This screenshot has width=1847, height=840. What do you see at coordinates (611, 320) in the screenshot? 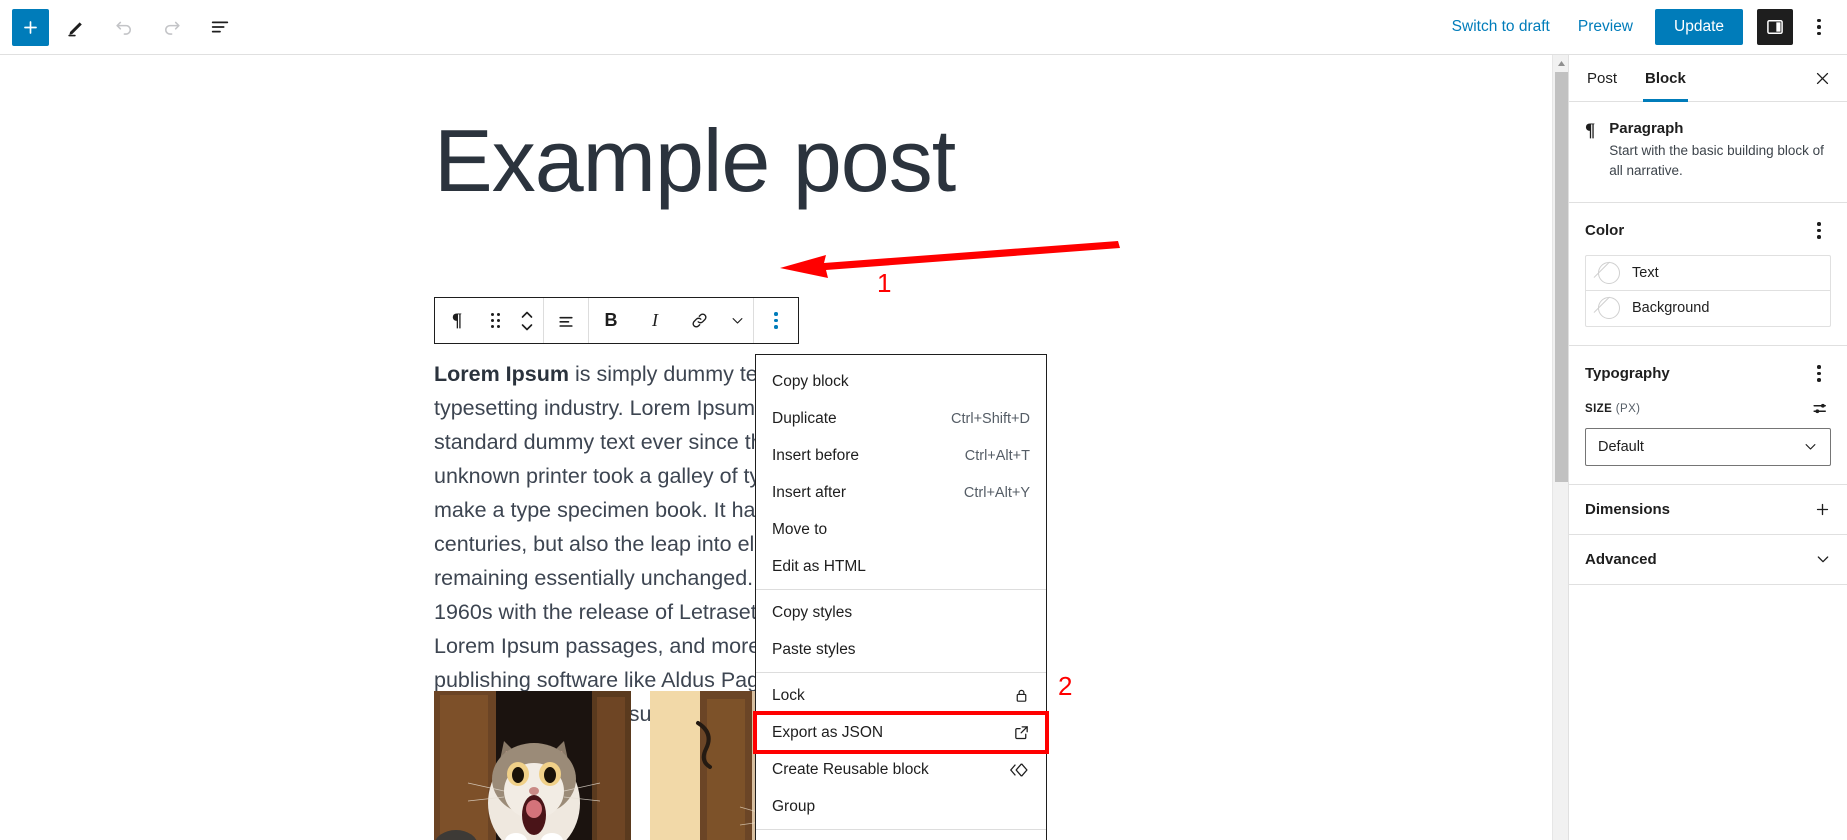
I see `bold-button: B` at bounding box center [611, 320].